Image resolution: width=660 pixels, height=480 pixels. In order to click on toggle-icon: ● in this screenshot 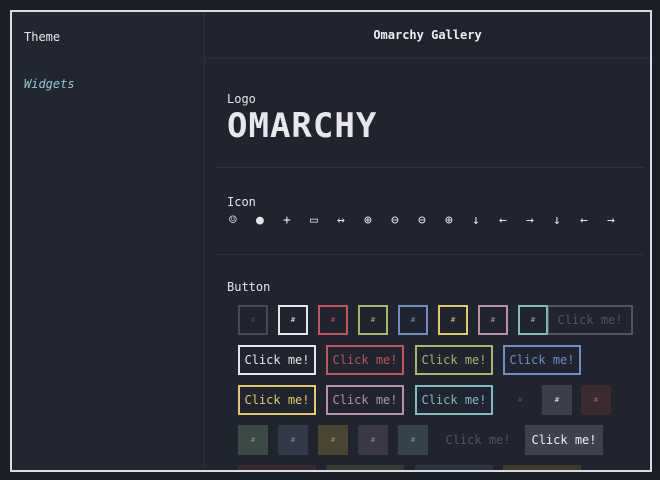, I will do `click(260, 220)`.